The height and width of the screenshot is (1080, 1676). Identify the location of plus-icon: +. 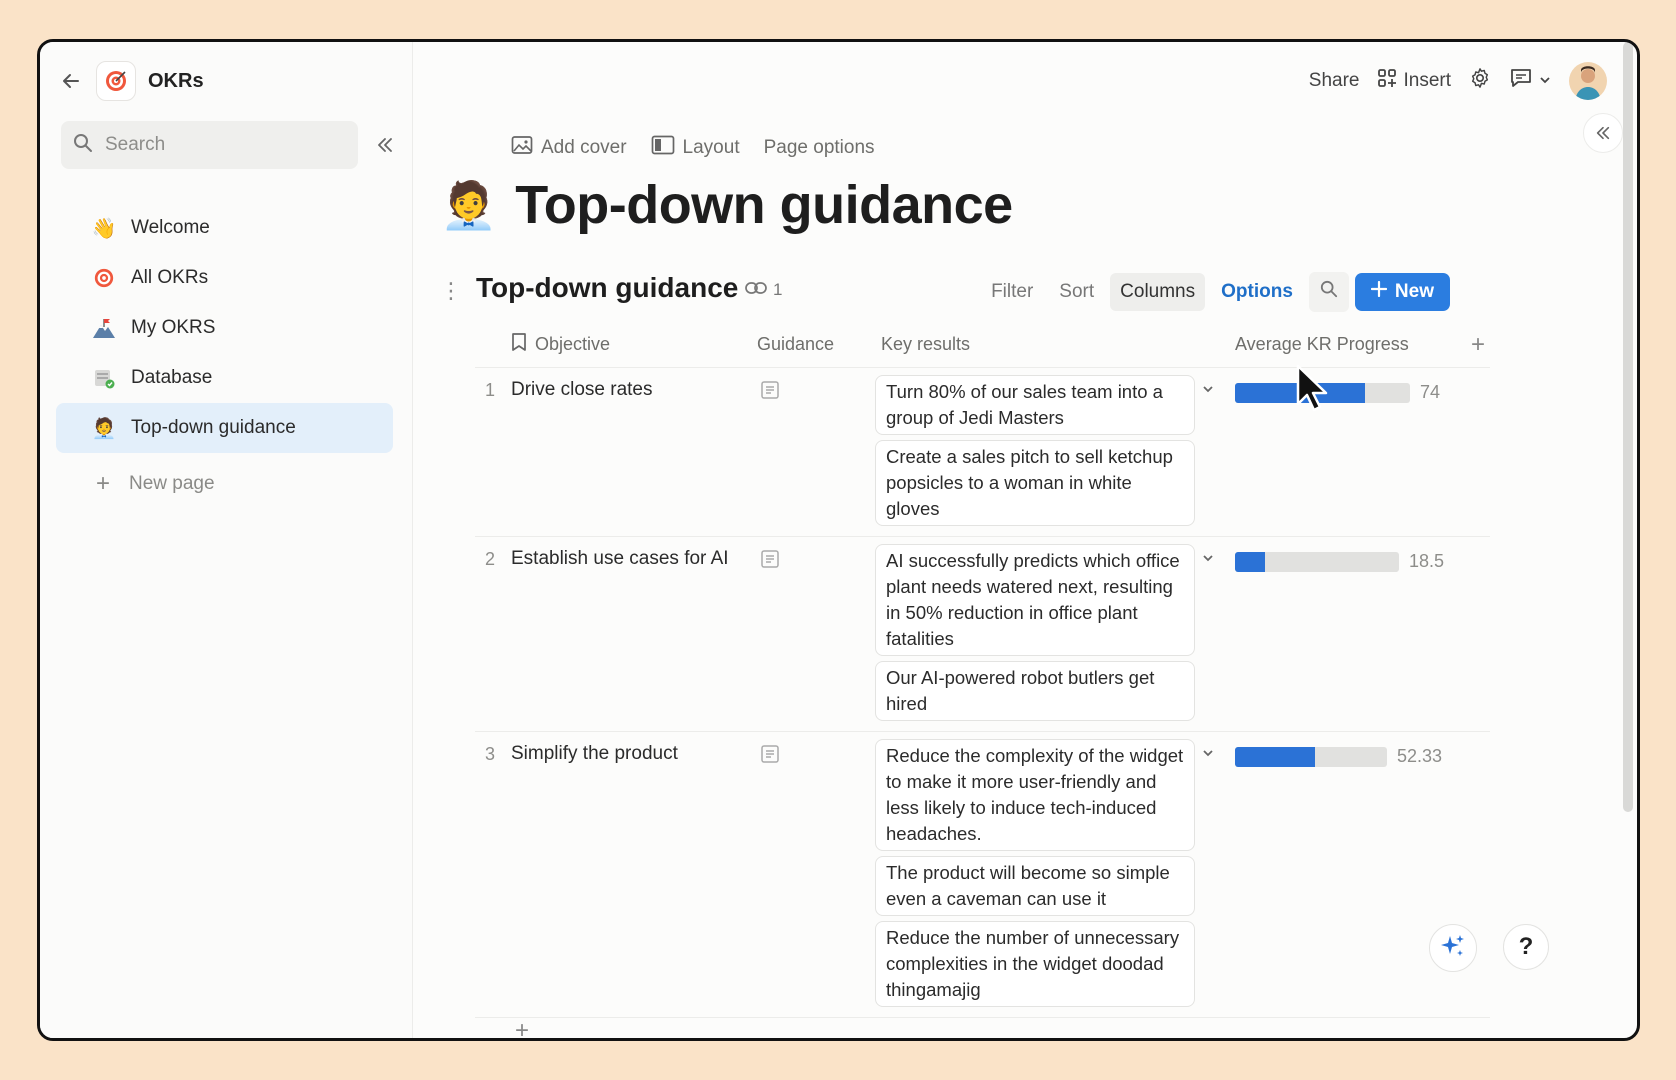
(102, 483).